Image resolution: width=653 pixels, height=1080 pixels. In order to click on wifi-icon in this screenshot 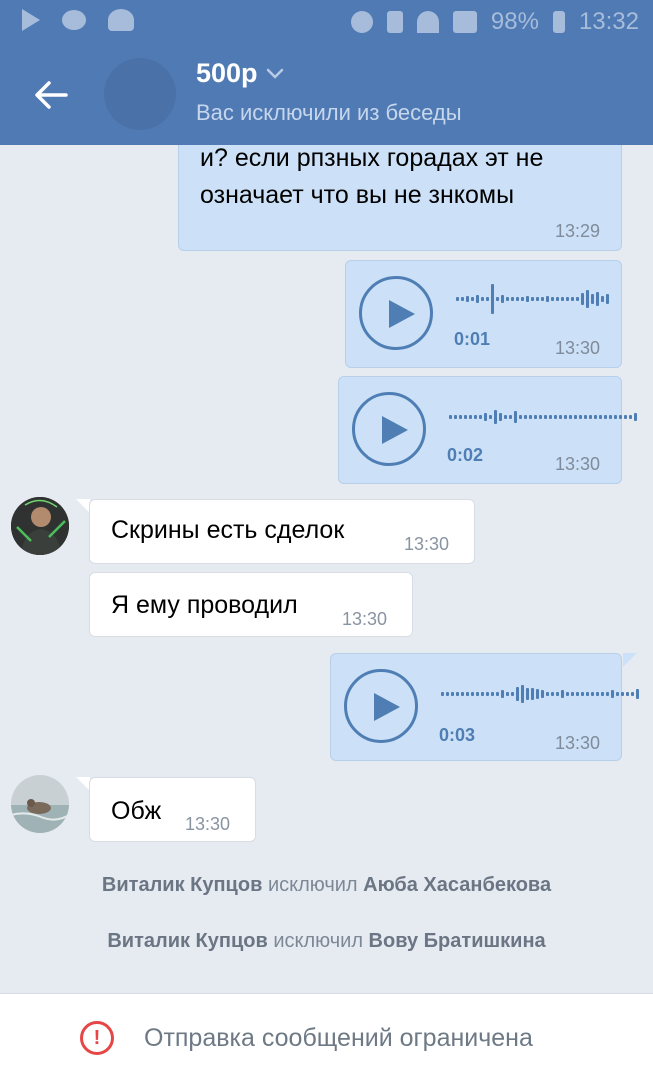, I will do `click(427, 22)`.